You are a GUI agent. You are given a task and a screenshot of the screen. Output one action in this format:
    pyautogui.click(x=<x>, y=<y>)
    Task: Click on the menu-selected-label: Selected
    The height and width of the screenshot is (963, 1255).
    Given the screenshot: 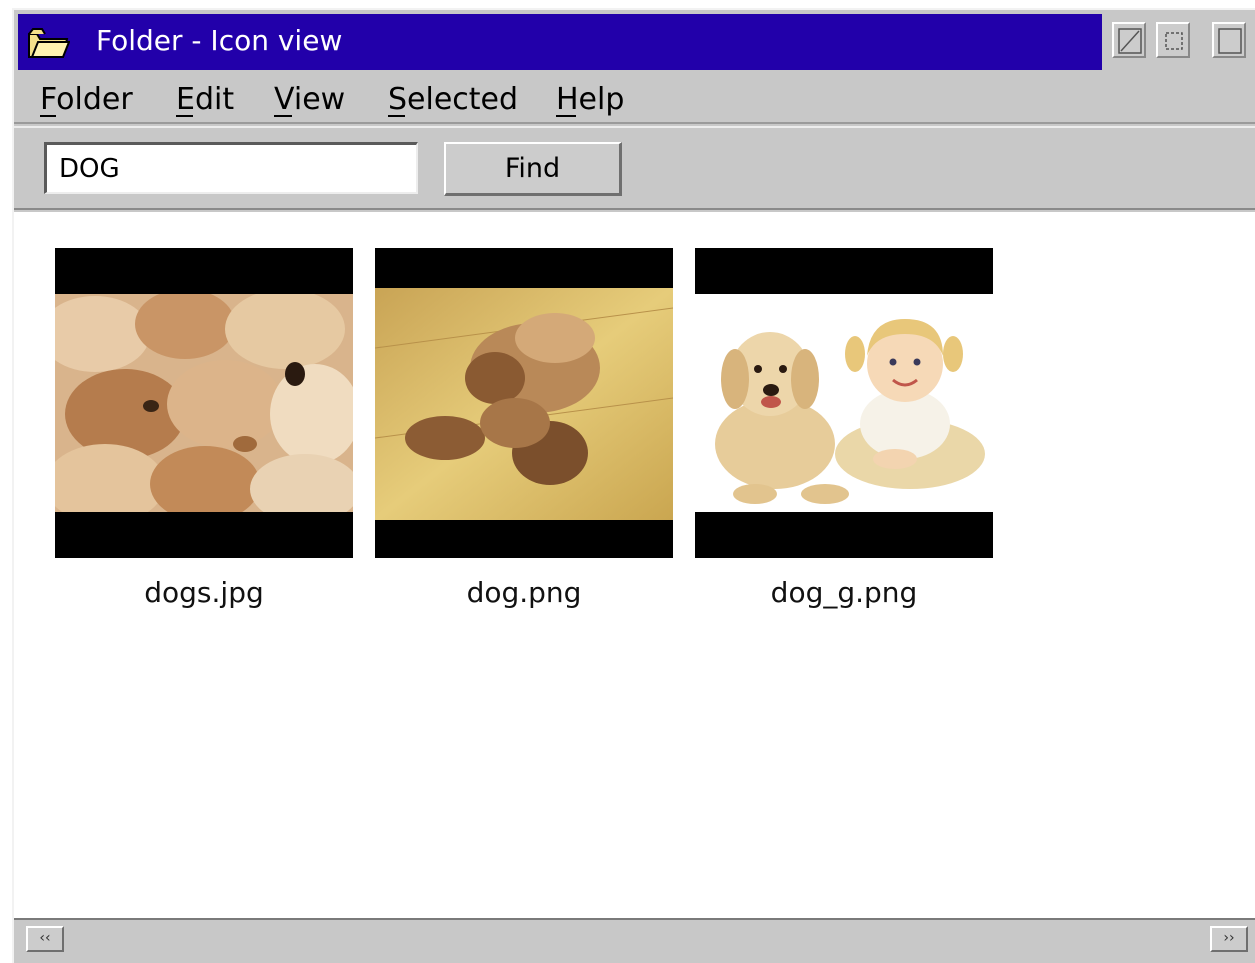 What is the action you would take?
    pyautogui.click(x=453, y=99)
    